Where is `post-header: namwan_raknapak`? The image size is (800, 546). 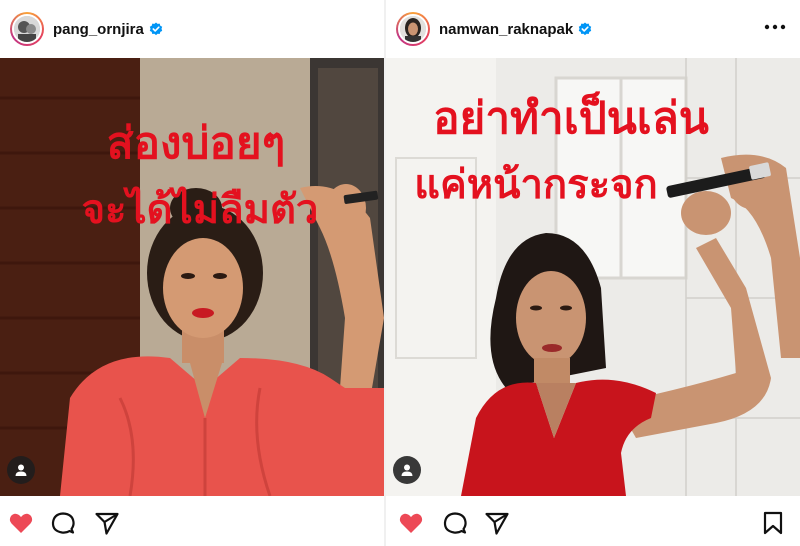 post-header: namwan_raknapak is located at coordinates (593, 29).